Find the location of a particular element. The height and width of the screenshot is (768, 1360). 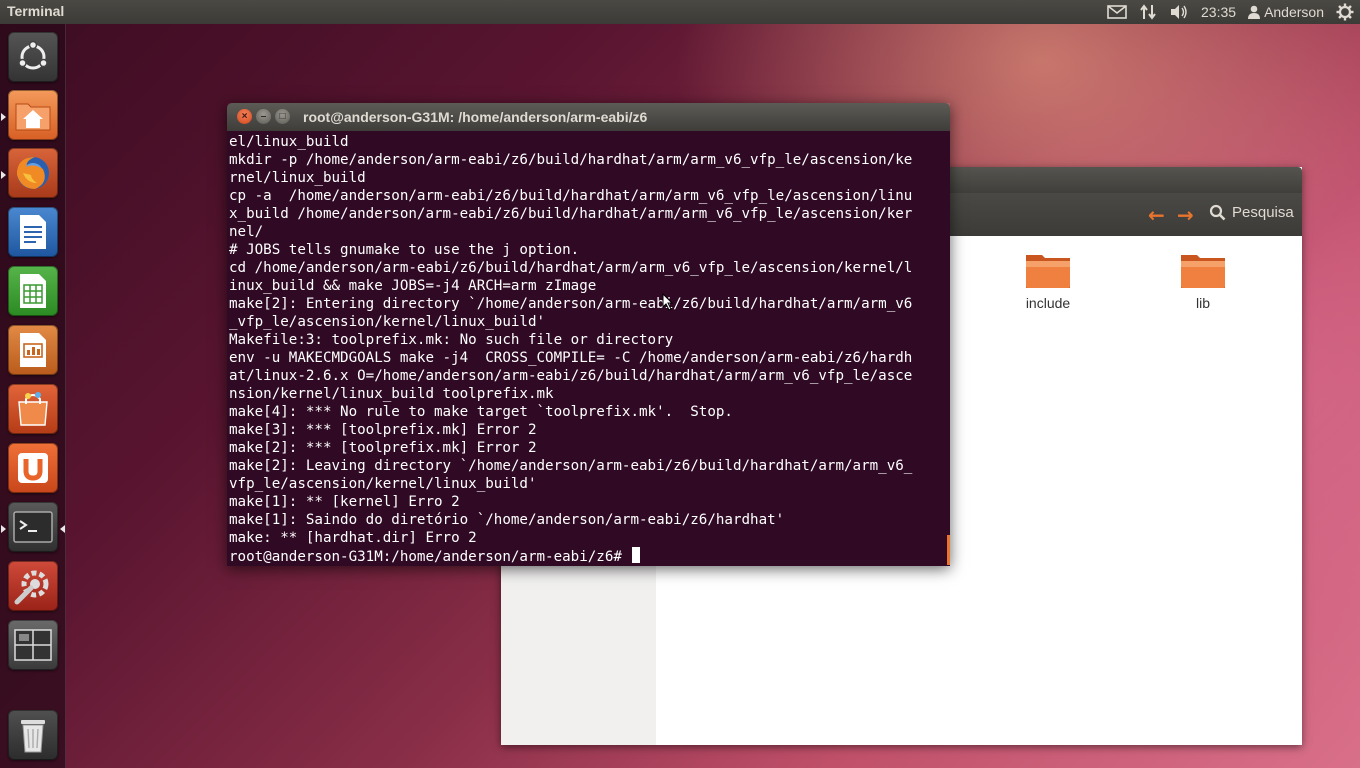

search-icon is located at coordinates (1217, 212).